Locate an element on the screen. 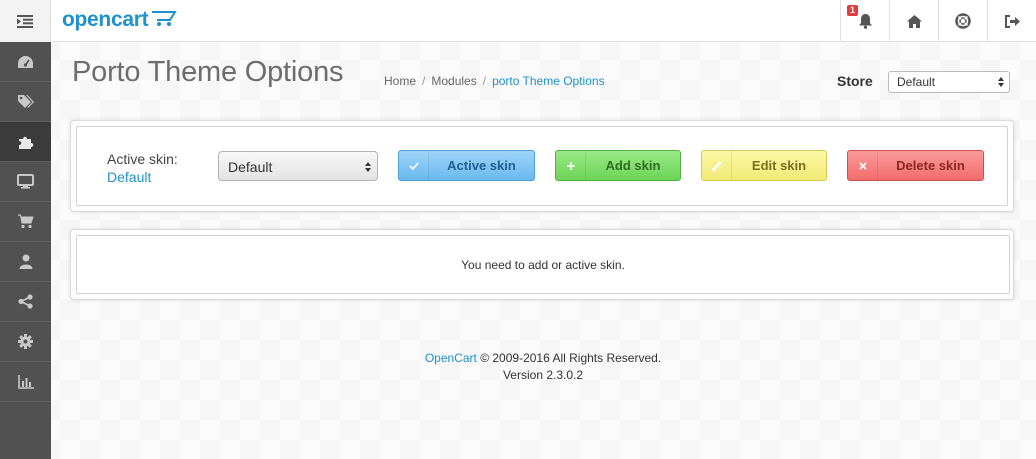 Image resolution: width=1036 pixels, height=459 pixels. delete-skin-button-label: Delete skin is located at coordinates (930, 165).